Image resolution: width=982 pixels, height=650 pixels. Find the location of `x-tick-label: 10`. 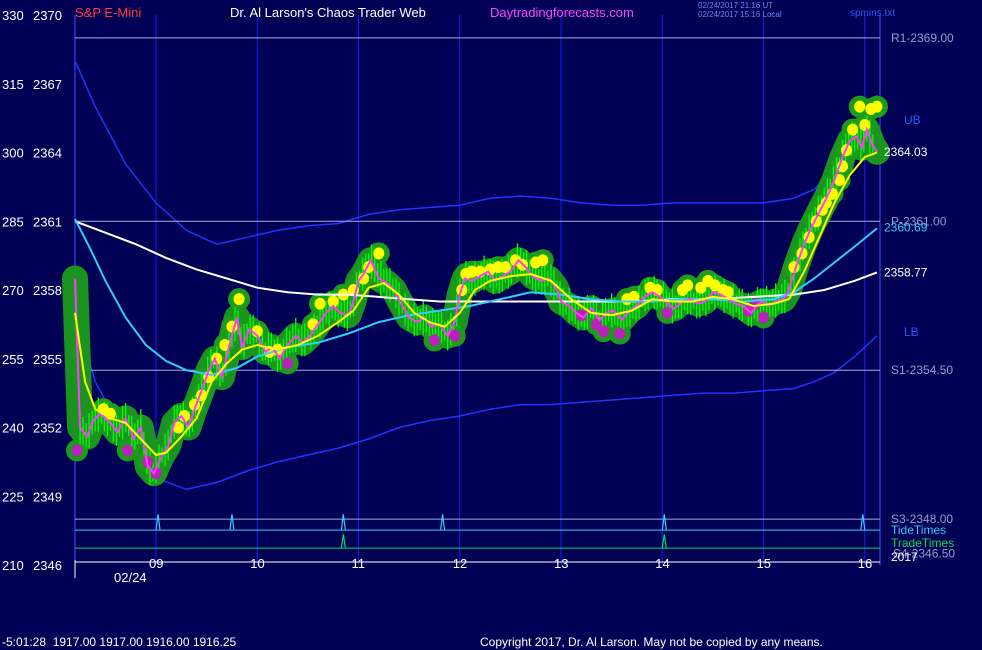

x-tick-label: 10 is located at coordinates (257, 563).